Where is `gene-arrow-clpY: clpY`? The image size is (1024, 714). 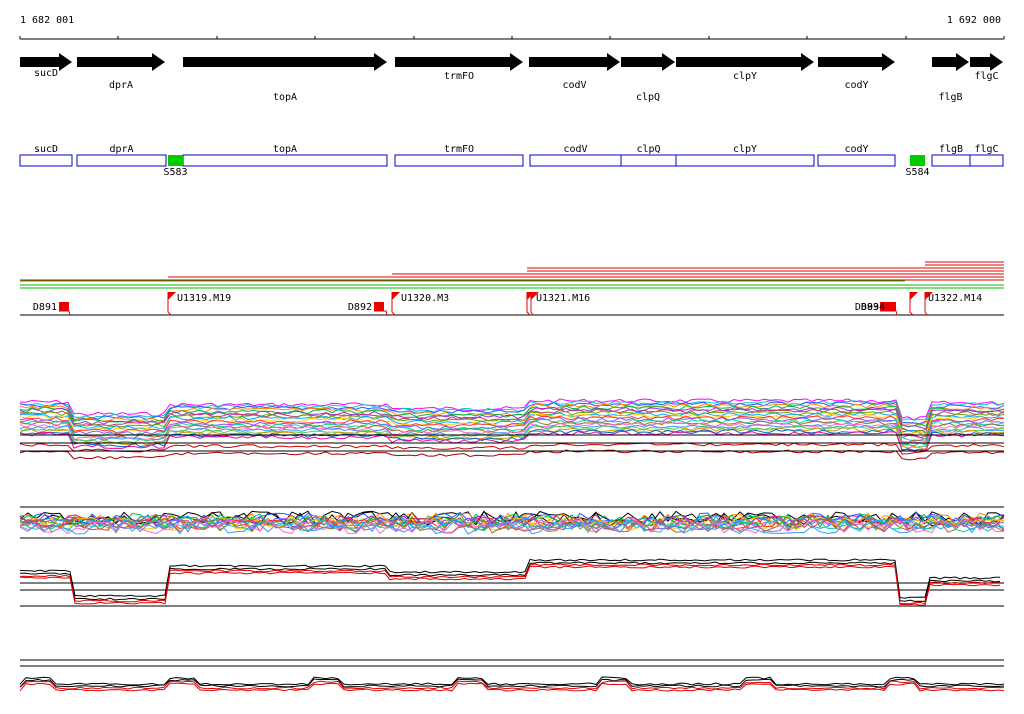 gene-arrow-clpY: clpY is located at coordinates (745, 67).